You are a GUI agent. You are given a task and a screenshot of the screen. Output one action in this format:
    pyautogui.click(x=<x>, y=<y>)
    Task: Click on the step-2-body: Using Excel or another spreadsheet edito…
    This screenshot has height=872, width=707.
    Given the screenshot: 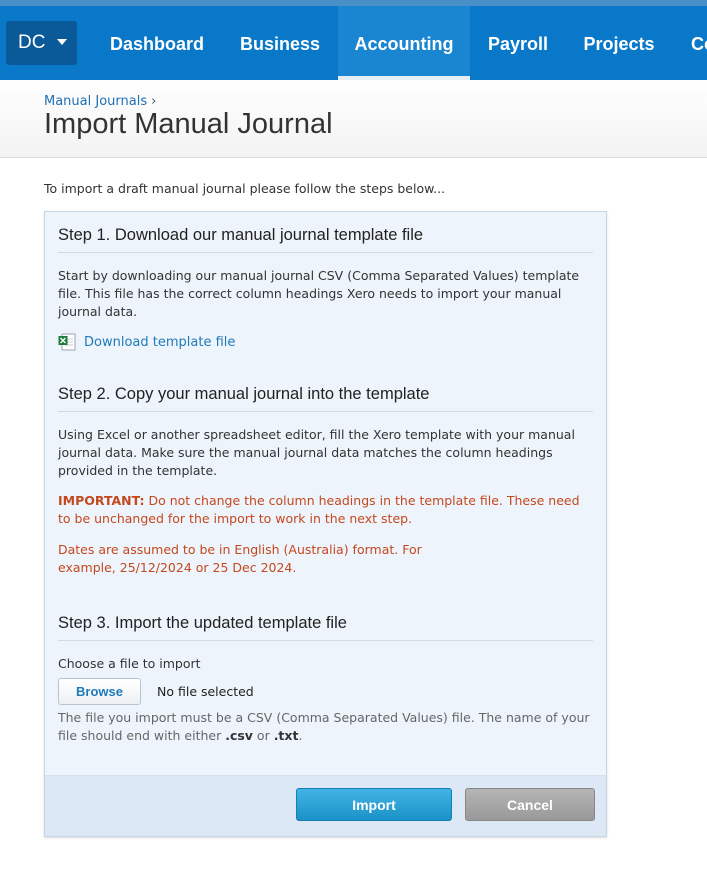 What is the action you would take?
    pyautogui.click(x=316, y=452)
    